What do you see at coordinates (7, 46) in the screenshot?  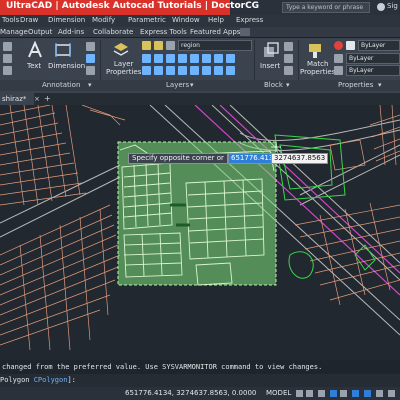 I see `dim-icon` at bounding box center [7, 46].